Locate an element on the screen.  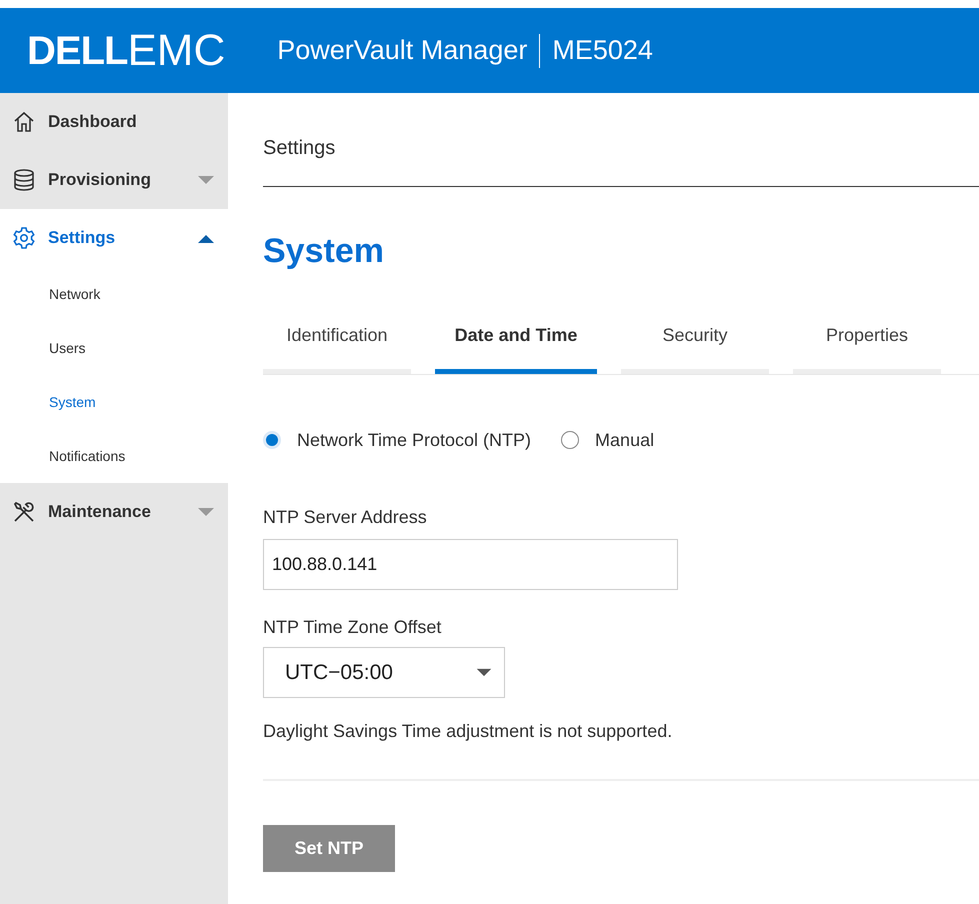
logo-text: DELL is located at coordinates (77, 50).